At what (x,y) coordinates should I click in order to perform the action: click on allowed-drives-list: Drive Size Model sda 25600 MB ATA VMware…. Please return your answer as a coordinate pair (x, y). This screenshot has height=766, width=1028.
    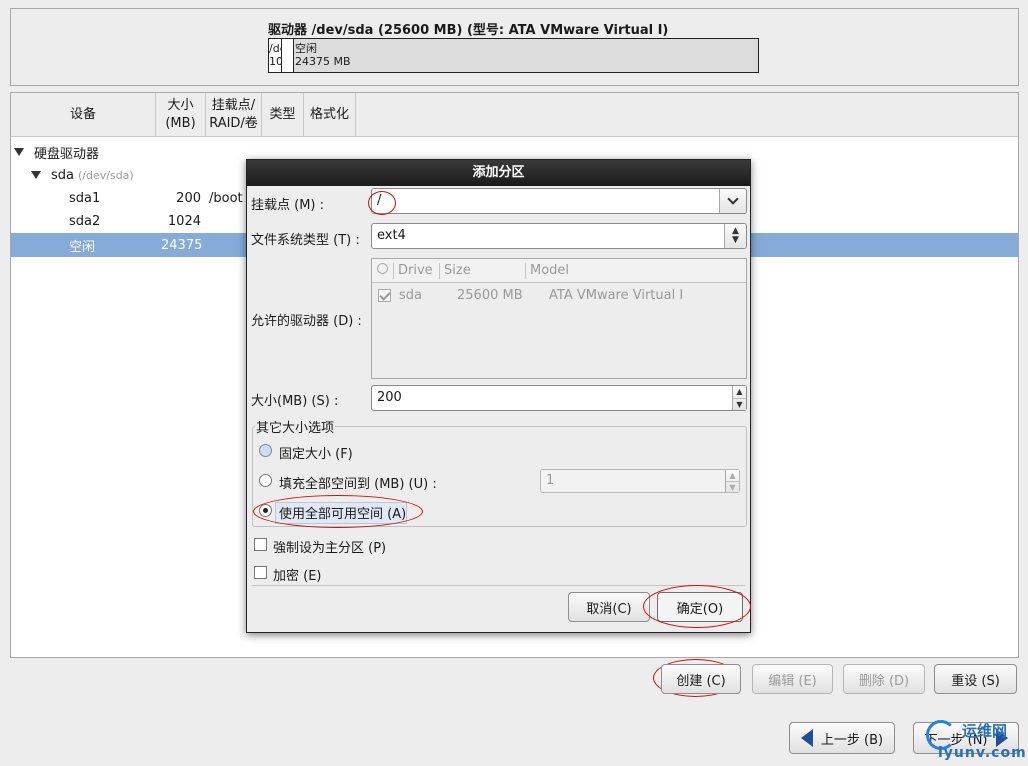
    Looking at the image, I should click on (559, 318).